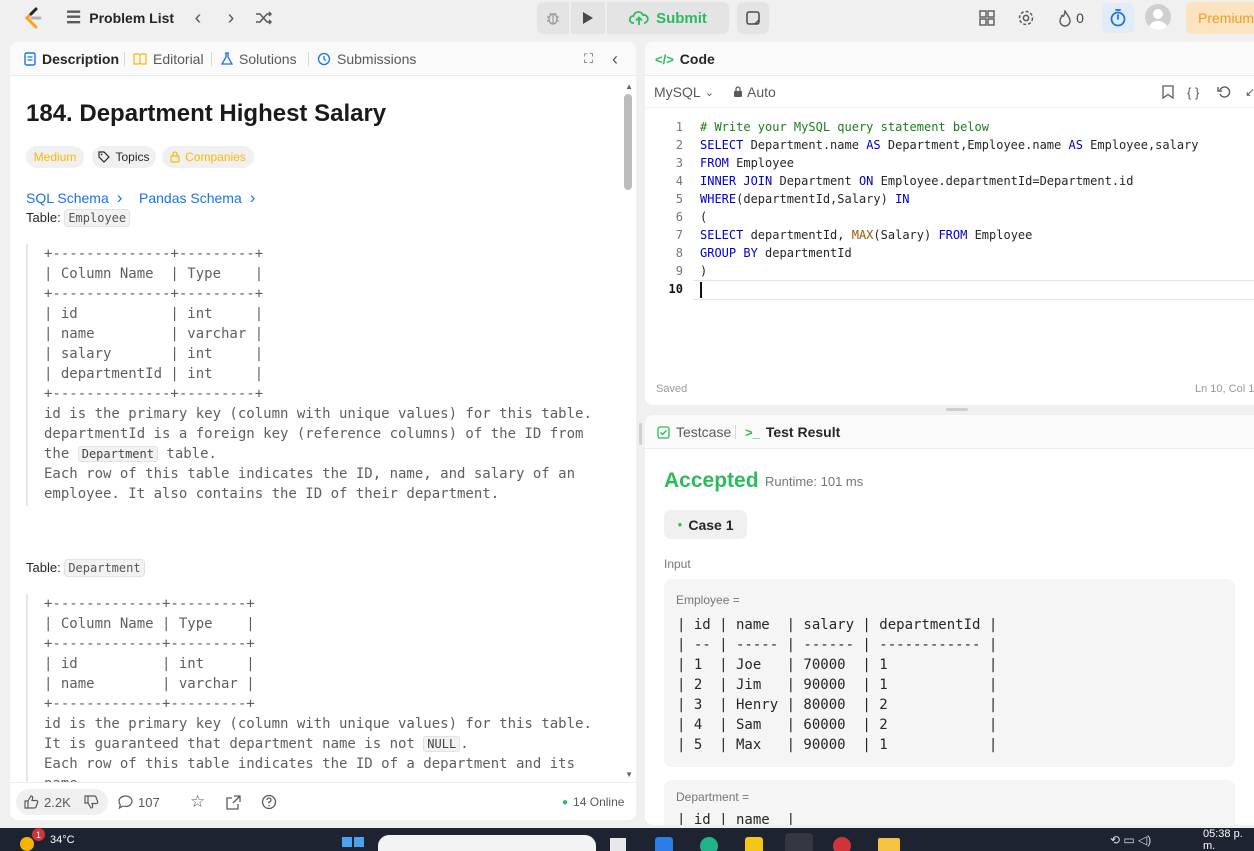 The image size is (1254, 851). I want to click on schema-line: +--------------+---------+, so click(154, 254).